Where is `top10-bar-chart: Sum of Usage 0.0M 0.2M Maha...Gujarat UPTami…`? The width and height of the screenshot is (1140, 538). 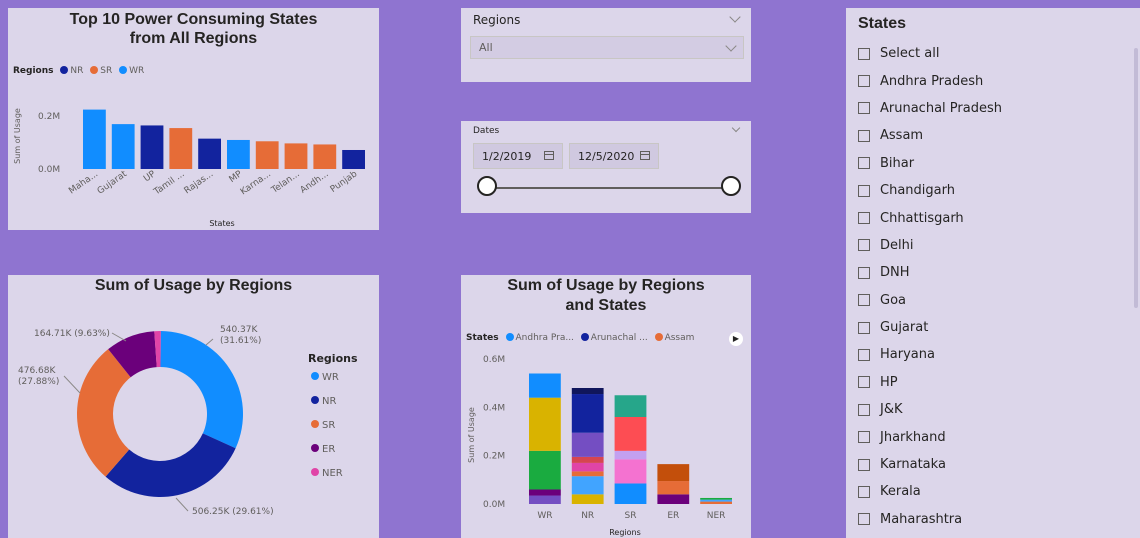 top10-bar-chart: Sum of Usage 0.0M 0.2M Maha...Gujarat UPTami… is located at coordinates (189, 168).